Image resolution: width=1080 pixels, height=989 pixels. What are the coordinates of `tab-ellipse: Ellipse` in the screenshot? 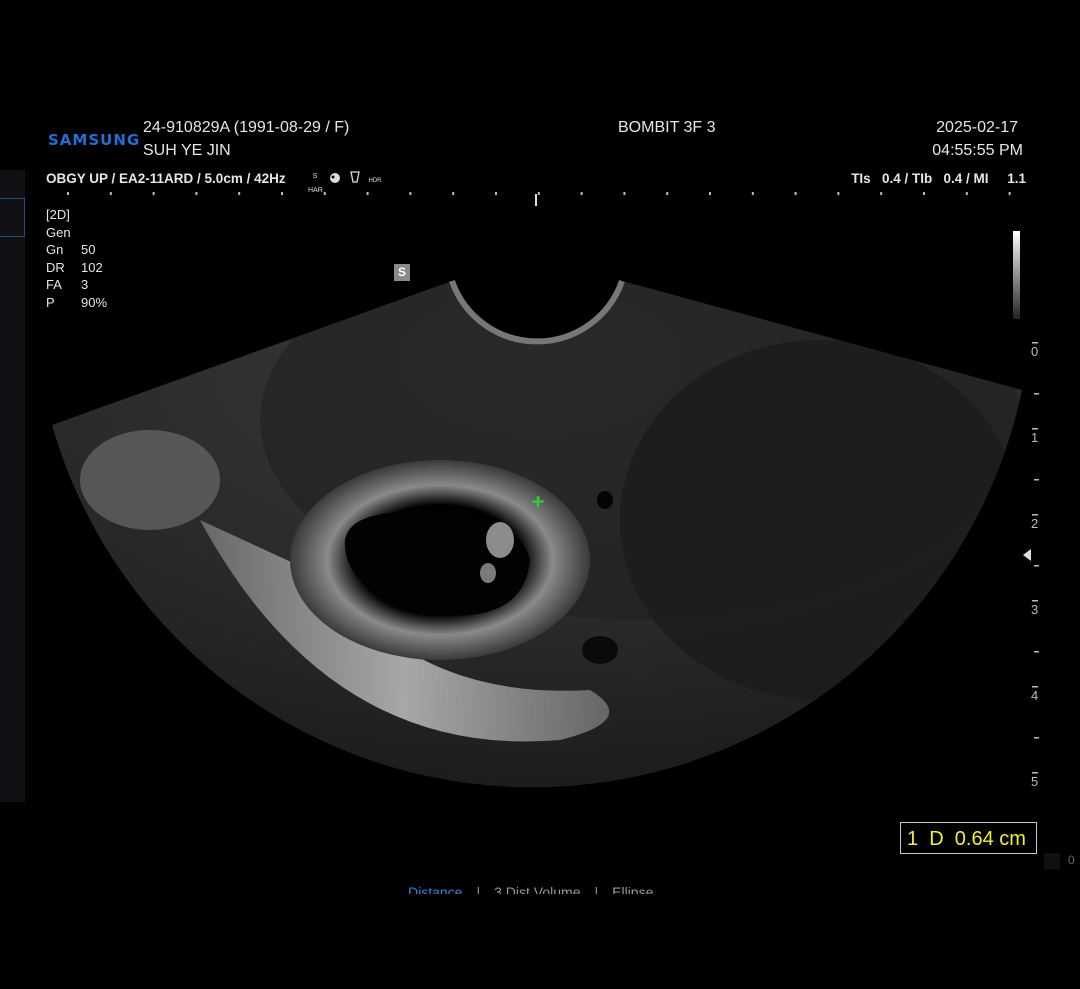 It's located at (632, 889).